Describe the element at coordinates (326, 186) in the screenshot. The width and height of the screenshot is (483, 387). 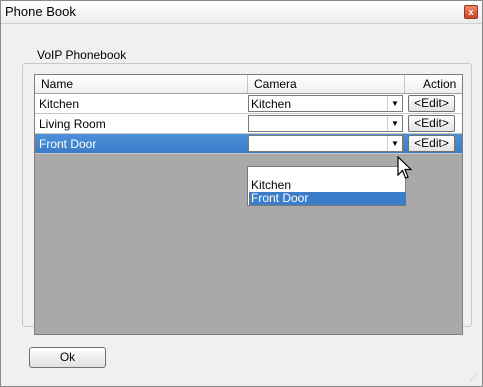
I see `camera-dropdown-list: Kitchen Front Door` at that location.